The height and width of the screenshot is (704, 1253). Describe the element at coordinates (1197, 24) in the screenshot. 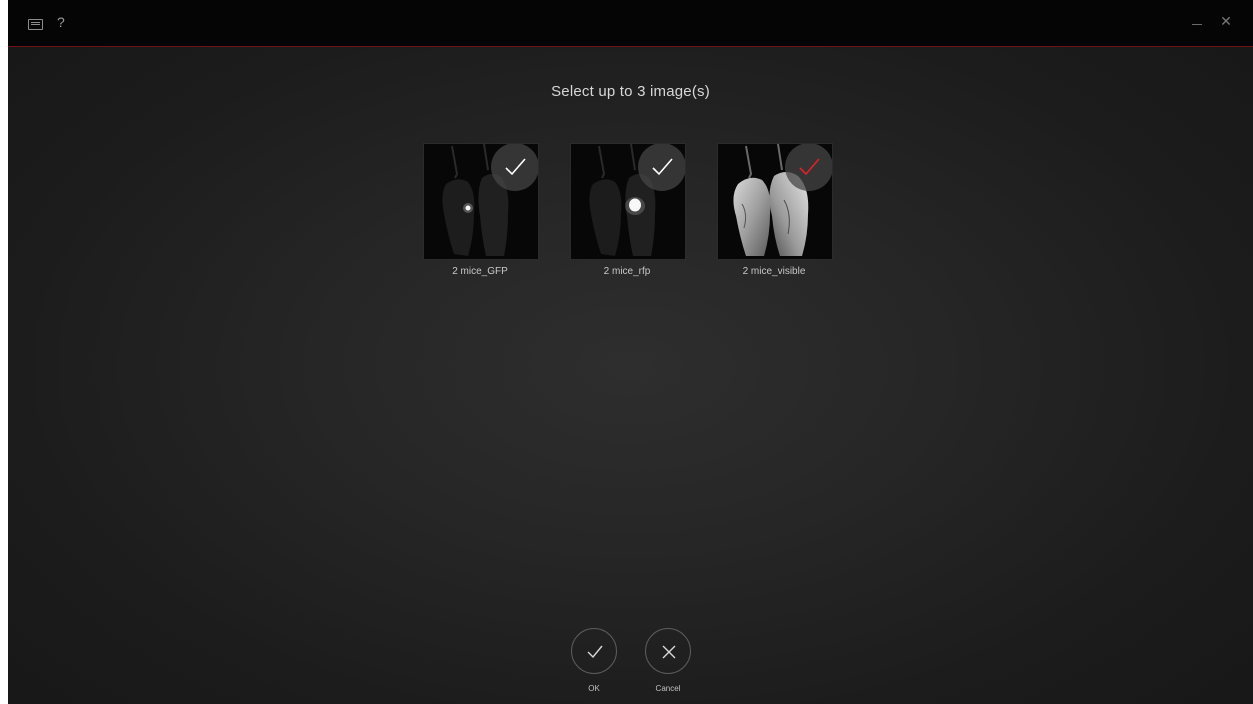

I see `minimize-button` at that location.